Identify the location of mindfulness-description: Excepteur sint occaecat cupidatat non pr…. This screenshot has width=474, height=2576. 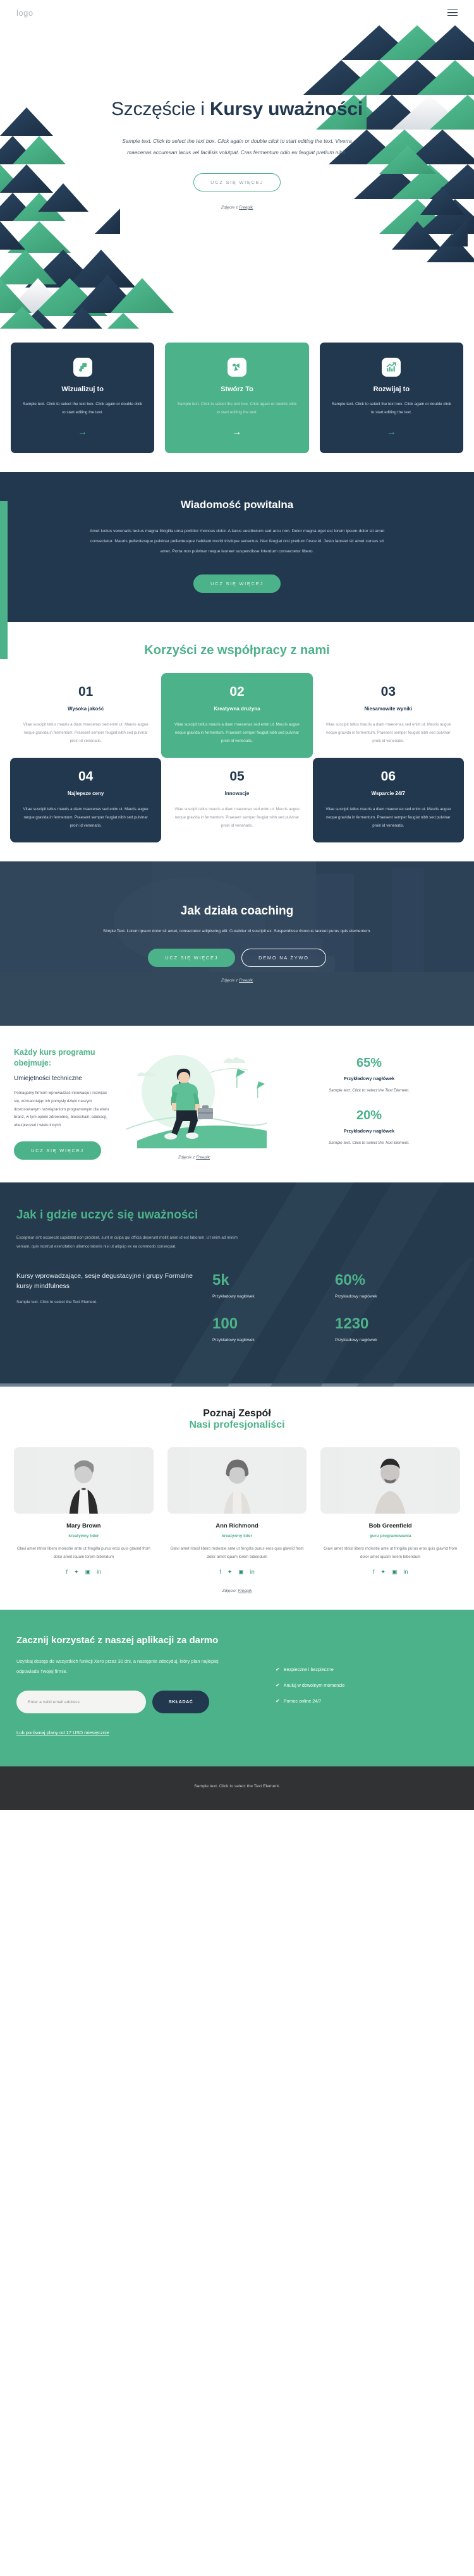
(127, 1242).